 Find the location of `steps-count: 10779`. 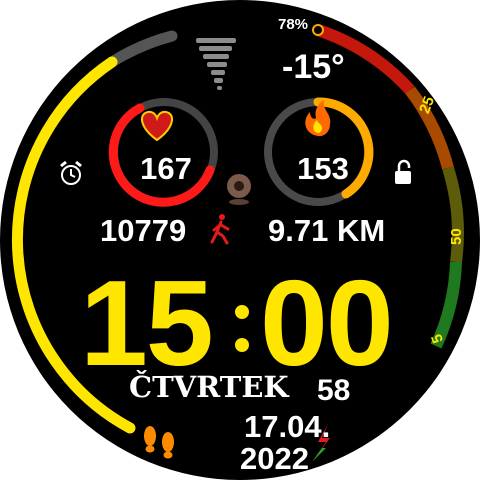

steps-count: 10779 is located at coordinates (143, 230).